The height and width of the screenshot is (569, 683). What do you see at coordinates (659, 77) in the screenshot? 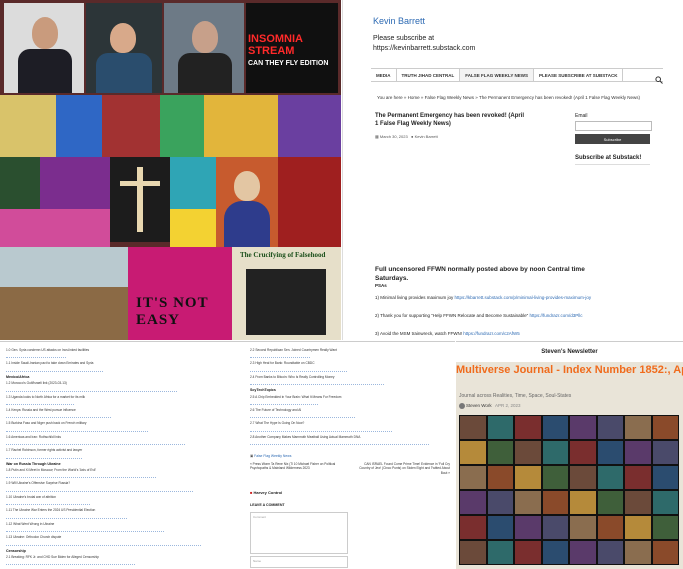
I see `search-icon` at bounding box center [659, 77].